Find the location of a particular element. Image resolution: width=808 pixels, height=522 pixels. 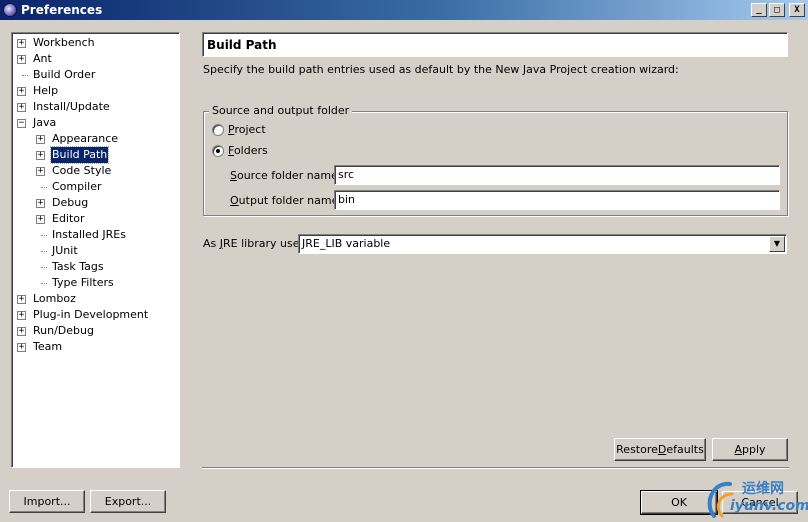

tree-item: + Code Style is located at coordinates (97, 171).